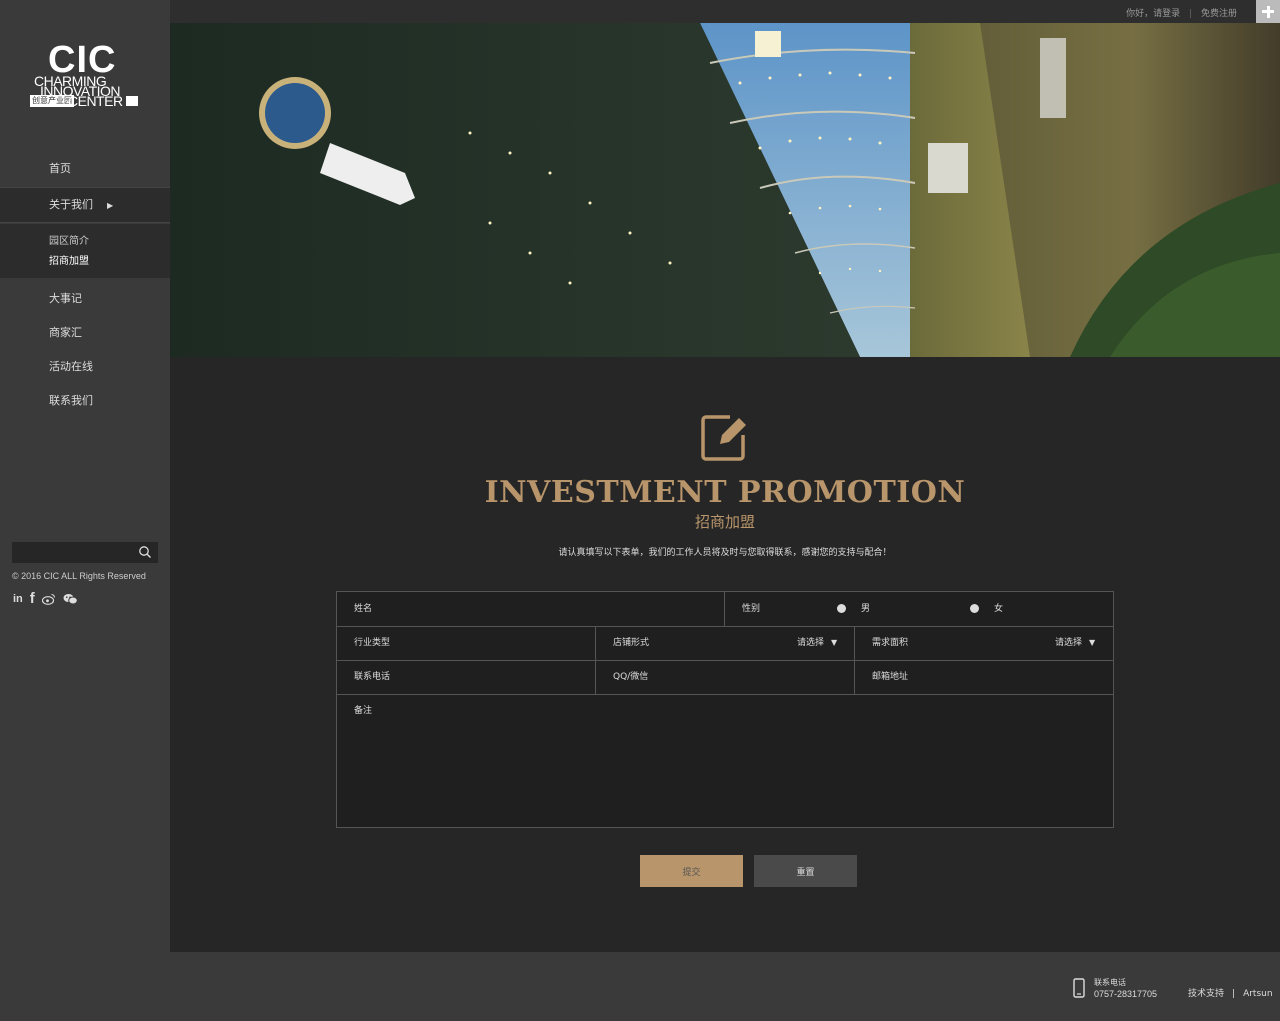 This screenshot has height=1021, width=1280. Describe the element at coordinates (60, 168) in the screenshot. I see `nav-label: 首页` at that location.